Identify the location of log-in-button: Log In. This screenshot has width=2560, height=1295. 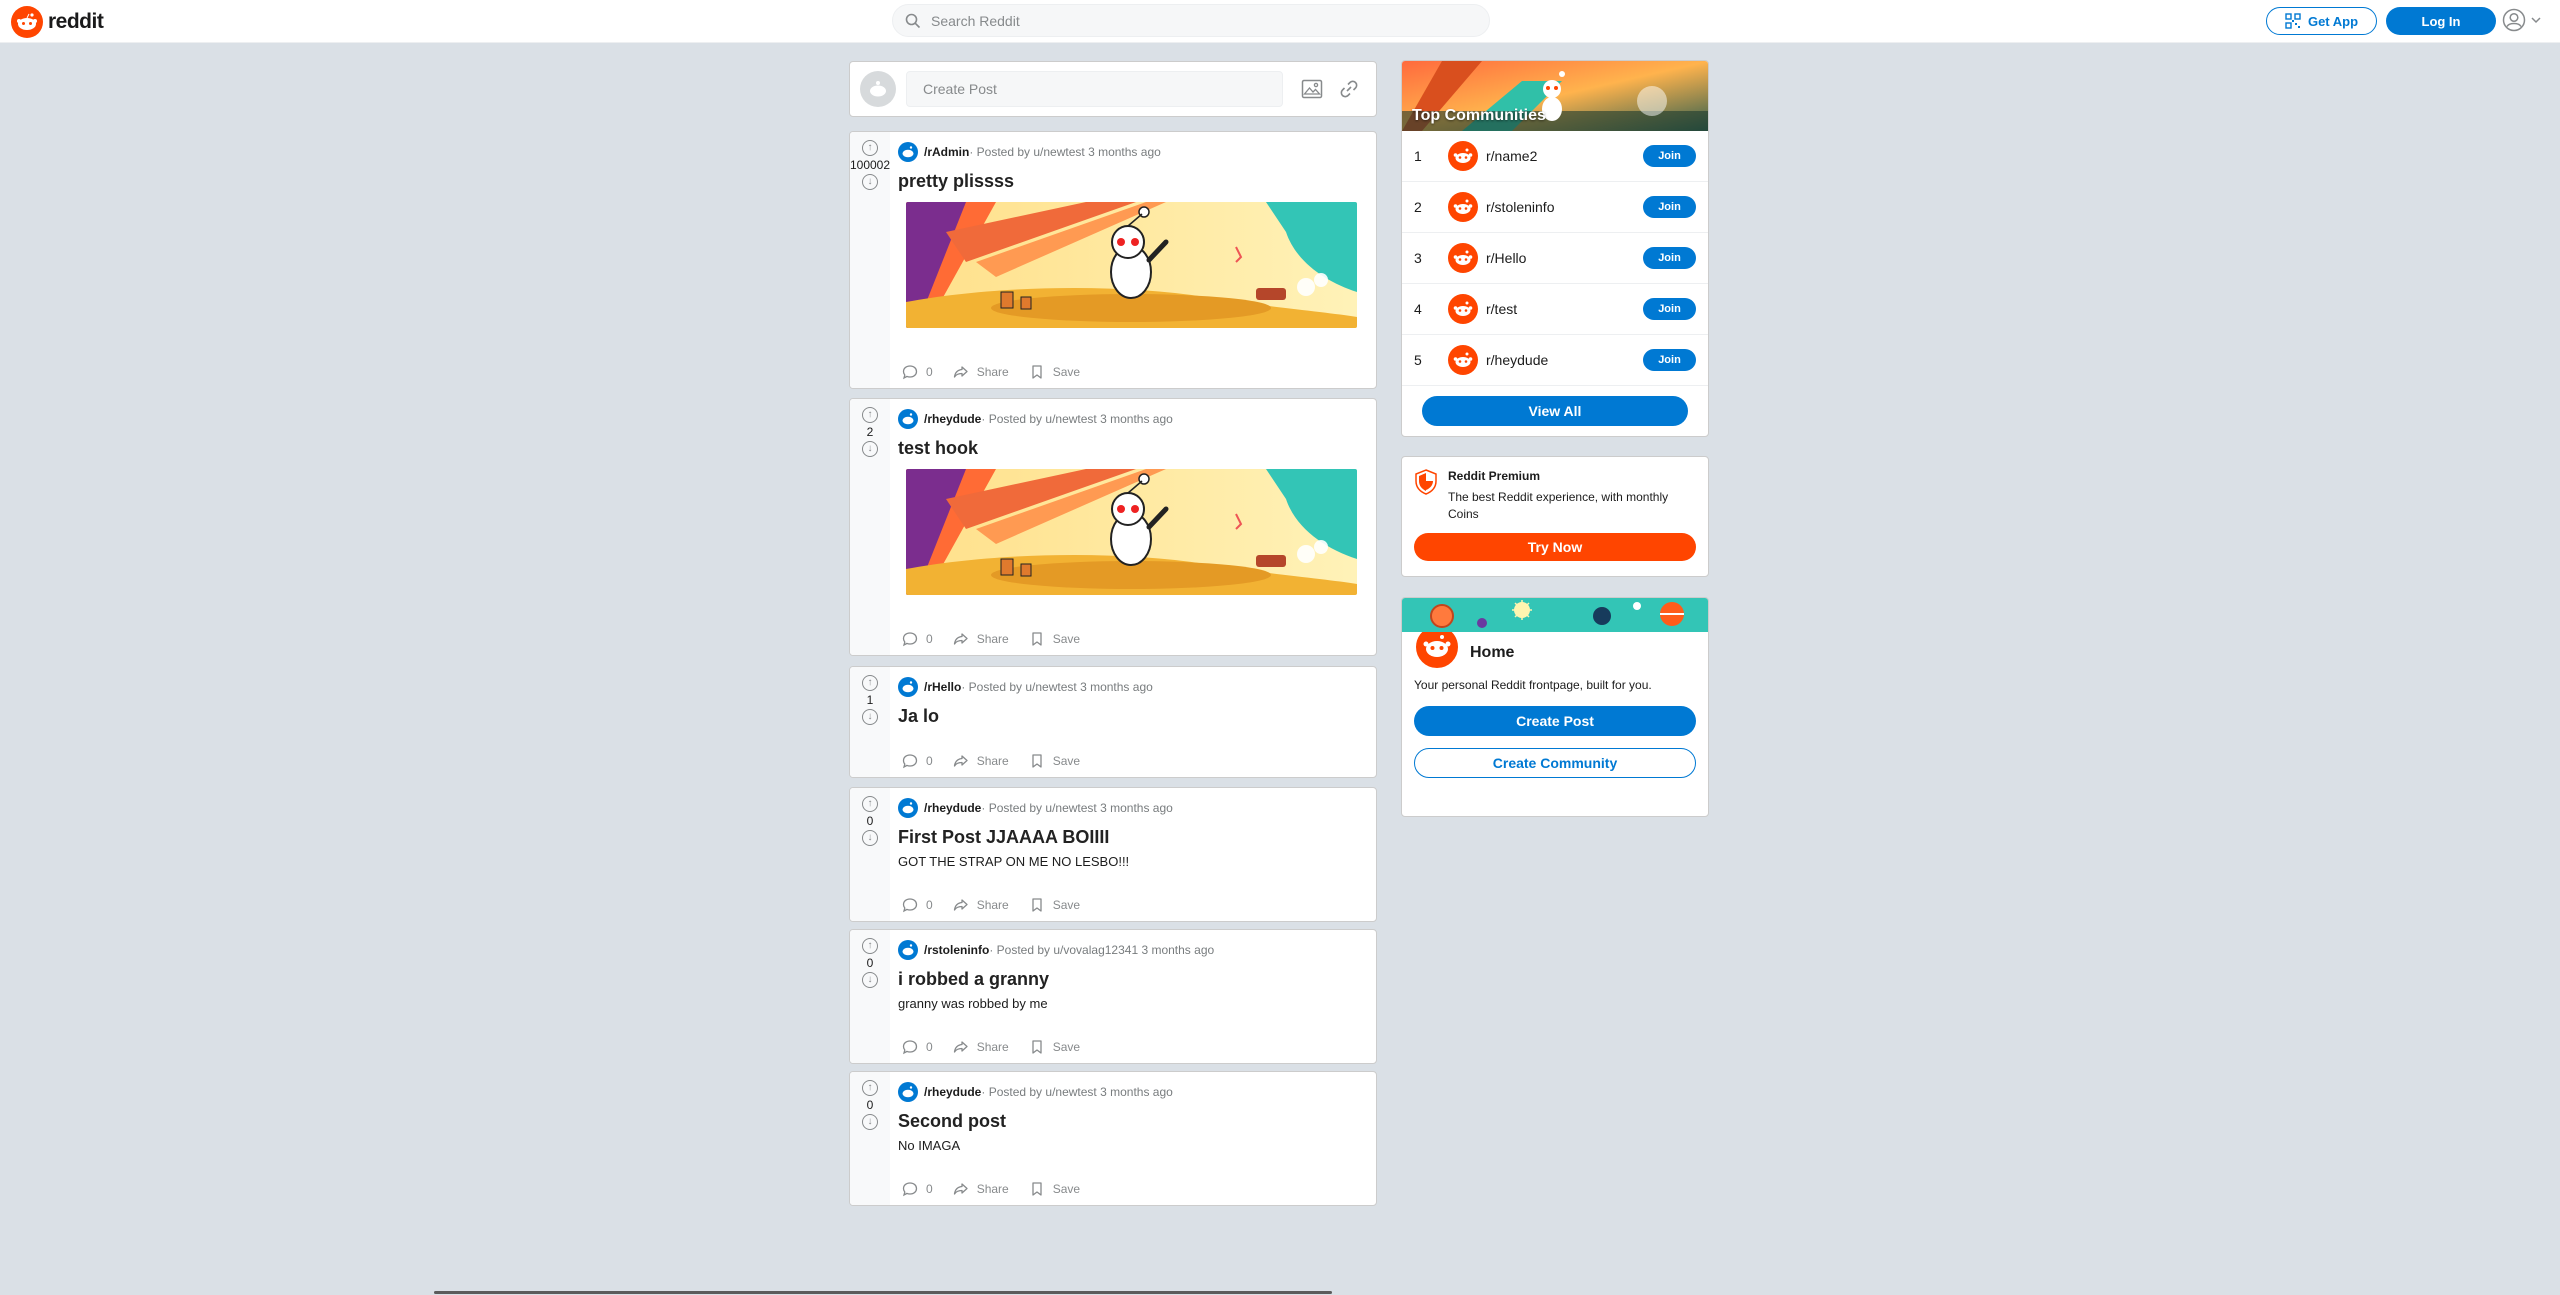
(2441, 21).